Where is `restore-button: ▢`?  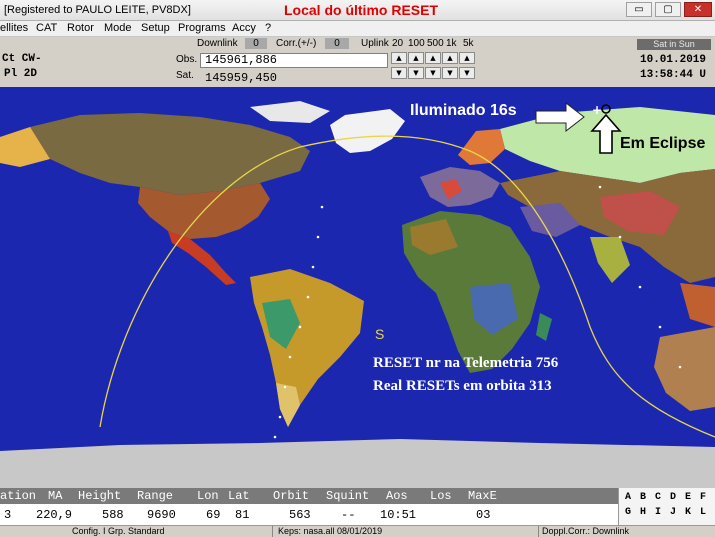 restore-button: ▢ is located at coordinates (668, 9).